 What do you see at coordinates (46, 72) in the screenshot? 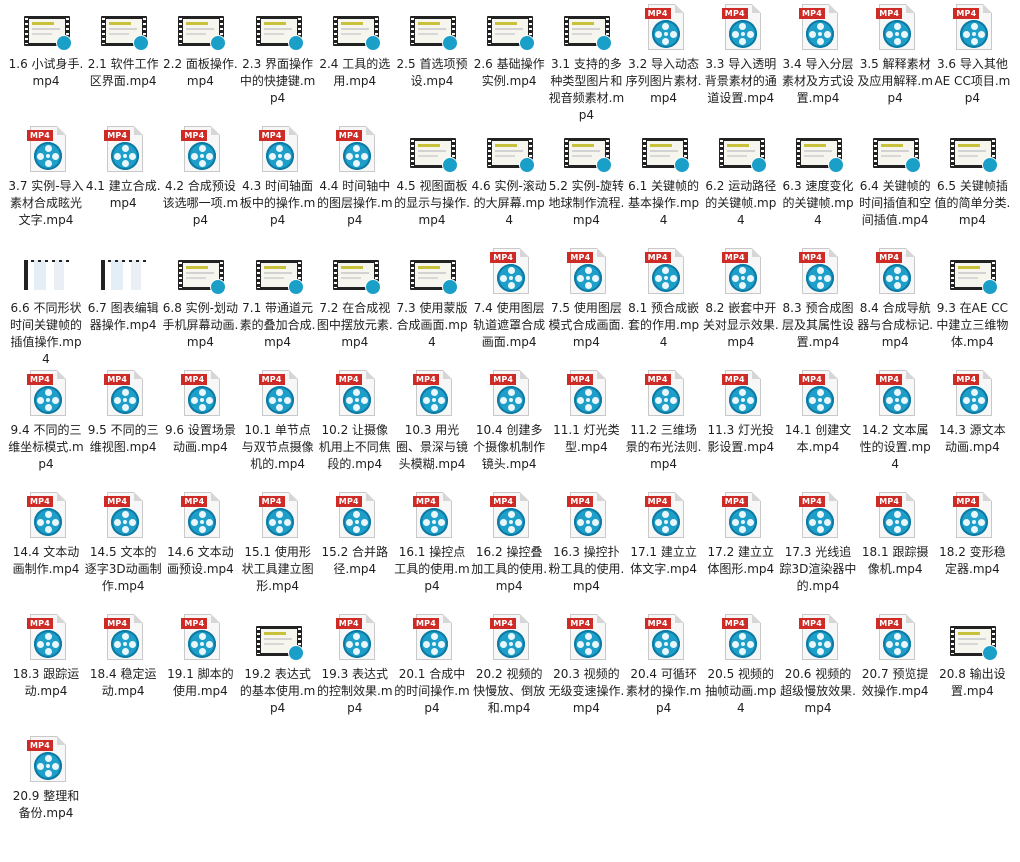
I see `file-name-label: 1.6 小试身手.mp4` at bounding box center [46, 72].